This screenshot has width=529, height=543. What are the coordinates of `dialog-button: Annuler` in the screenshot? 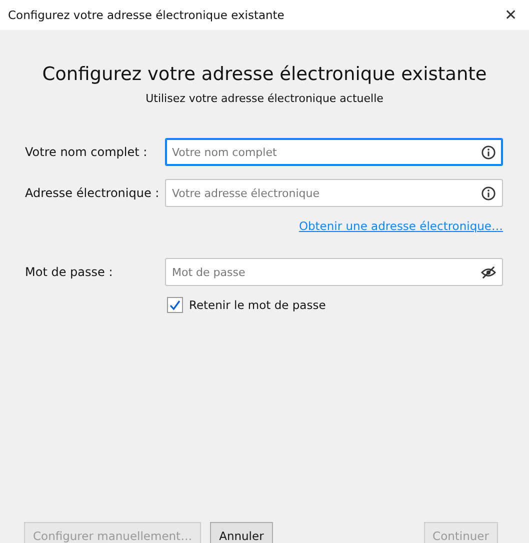 It's located at (241, 532).